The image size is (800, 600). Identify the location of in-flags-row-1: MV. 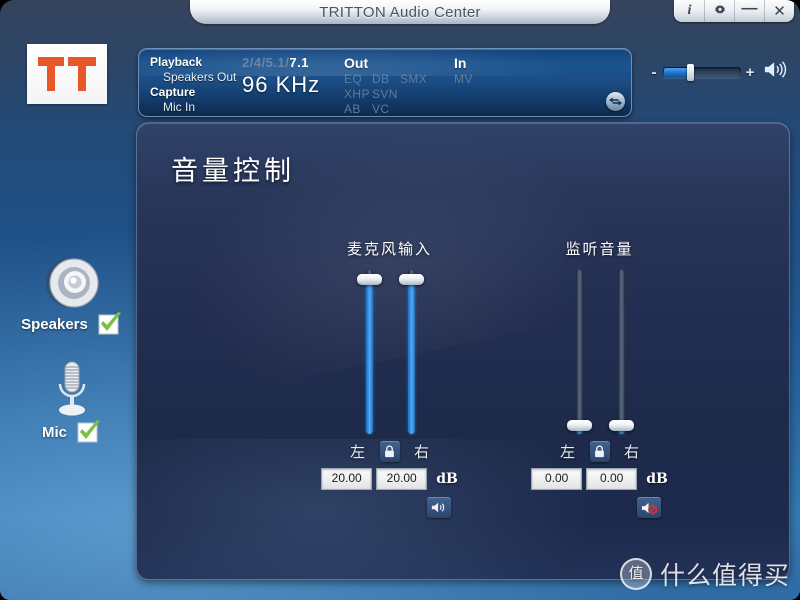
(514, 79).